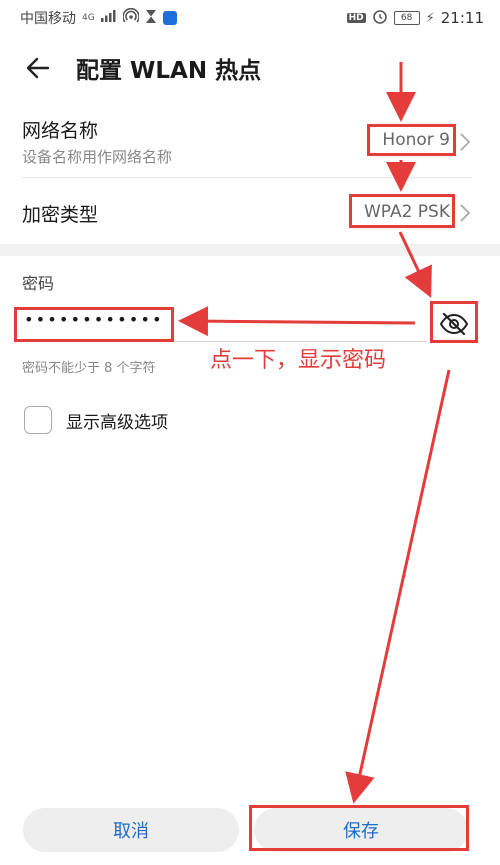 This screenshot has width=500, height=865. Describe the element at coordinates (131, 830) in the screenshot. I see `cancel-button: 取消` at that location.